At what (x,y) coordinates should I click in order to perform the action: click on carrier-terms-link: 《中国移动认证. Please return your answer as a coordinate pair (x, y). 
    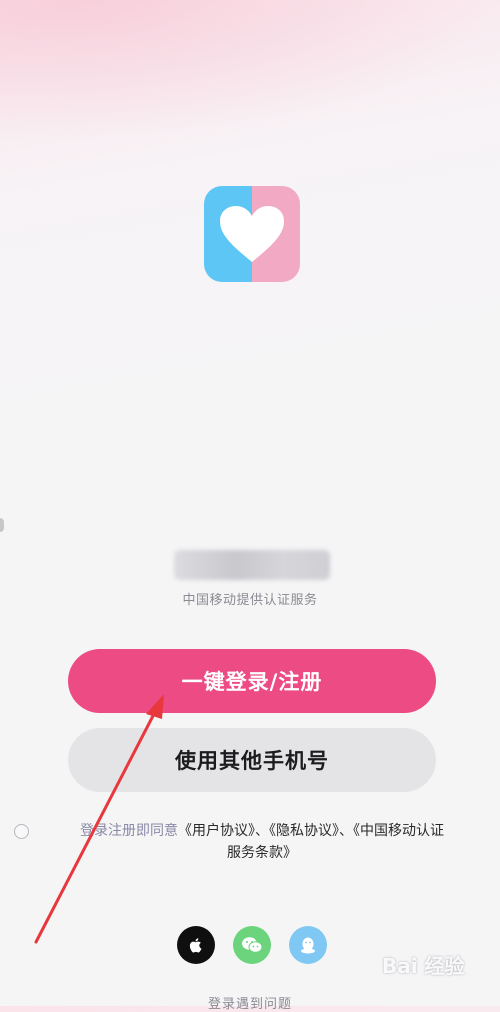
    Looking at the image, I should click on (398, 831).